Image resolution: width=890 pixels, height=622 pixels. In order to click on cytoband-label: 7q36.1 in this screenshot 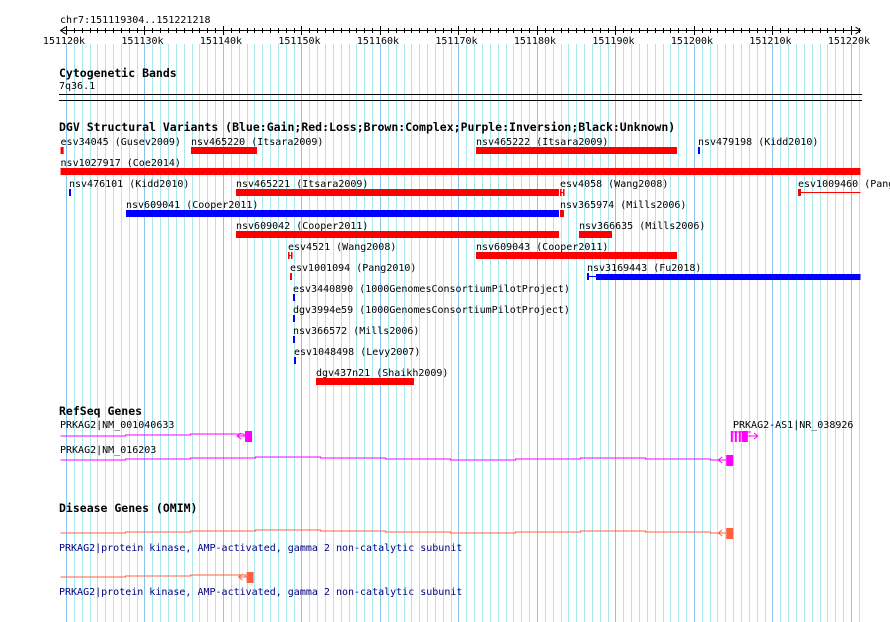, I will do `click(77, 86)`.